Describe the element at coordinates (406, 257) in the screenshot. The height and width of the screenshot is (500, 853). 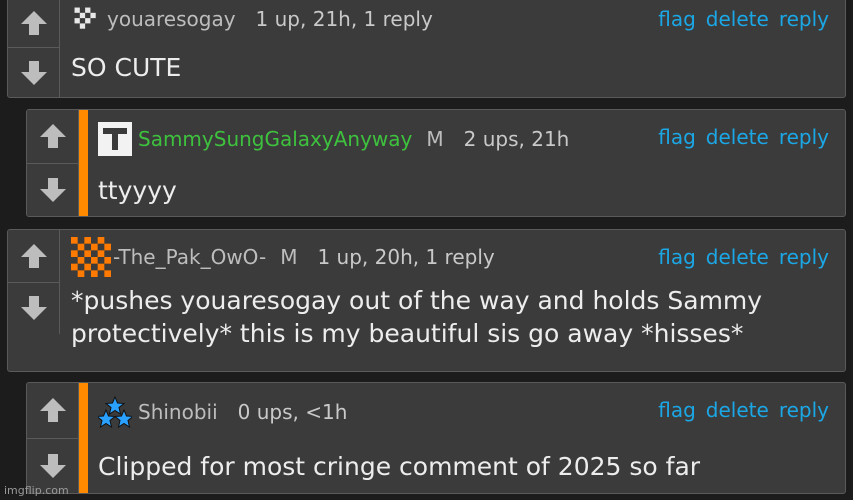
I see `comment-meta: 1 up, 20h, 1 reply` at that location.